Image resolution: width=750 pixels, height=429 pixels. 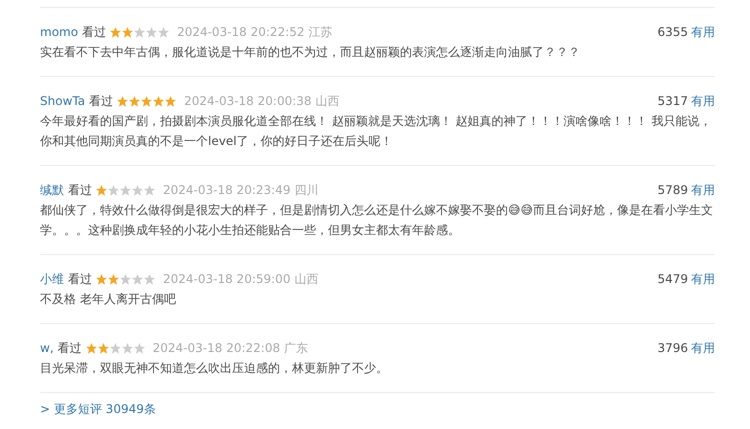 What do you see at coordinates (47, 348) in the screenshot?
I see `username-link: w,` at bounding box center [47, 348].